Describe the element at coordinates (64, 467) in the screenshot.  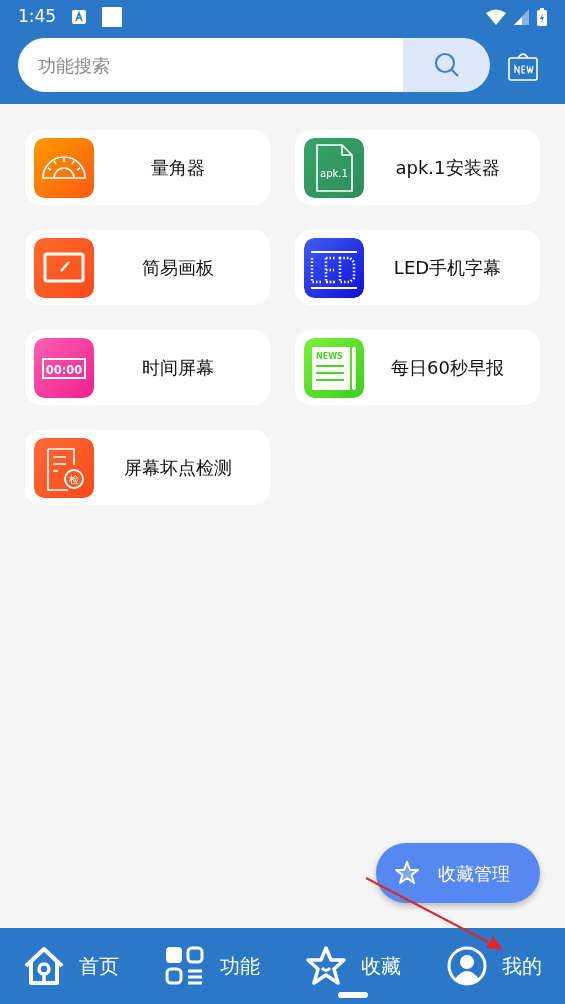
I see `report-icon: 检` at that location.